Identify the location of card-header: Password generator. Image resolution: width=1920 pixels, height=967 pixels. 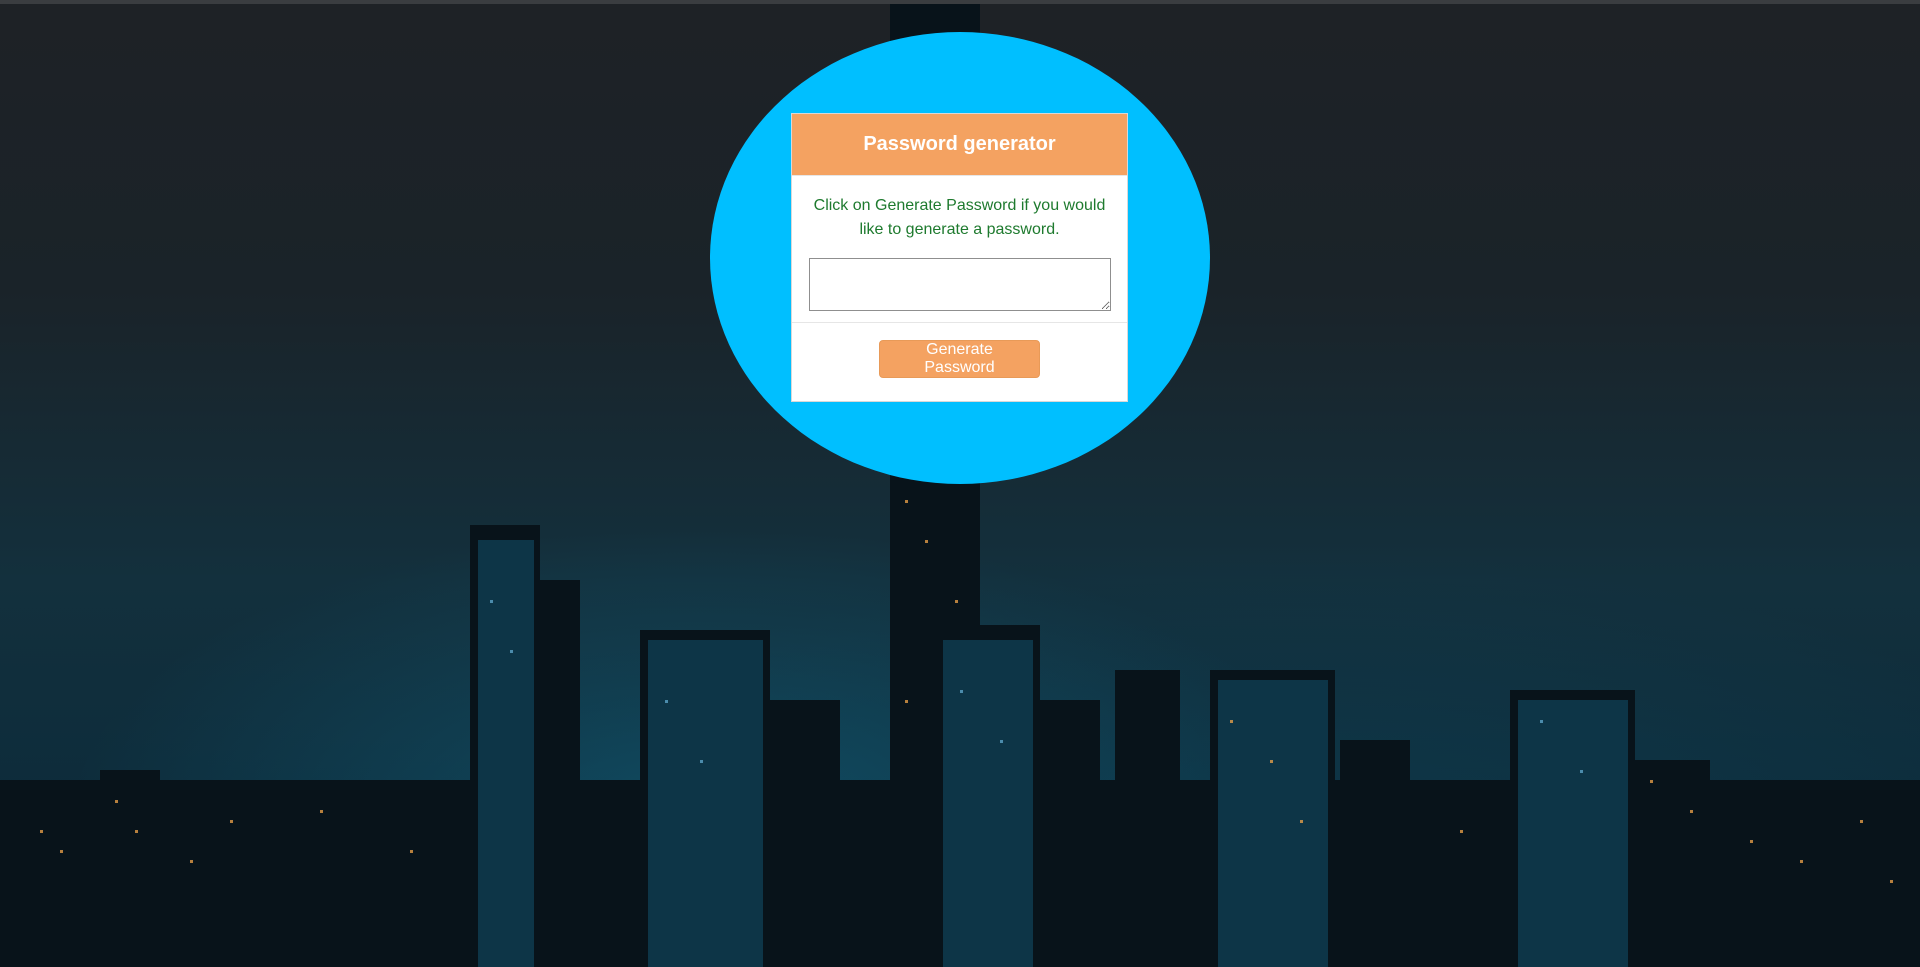
(959, 145).